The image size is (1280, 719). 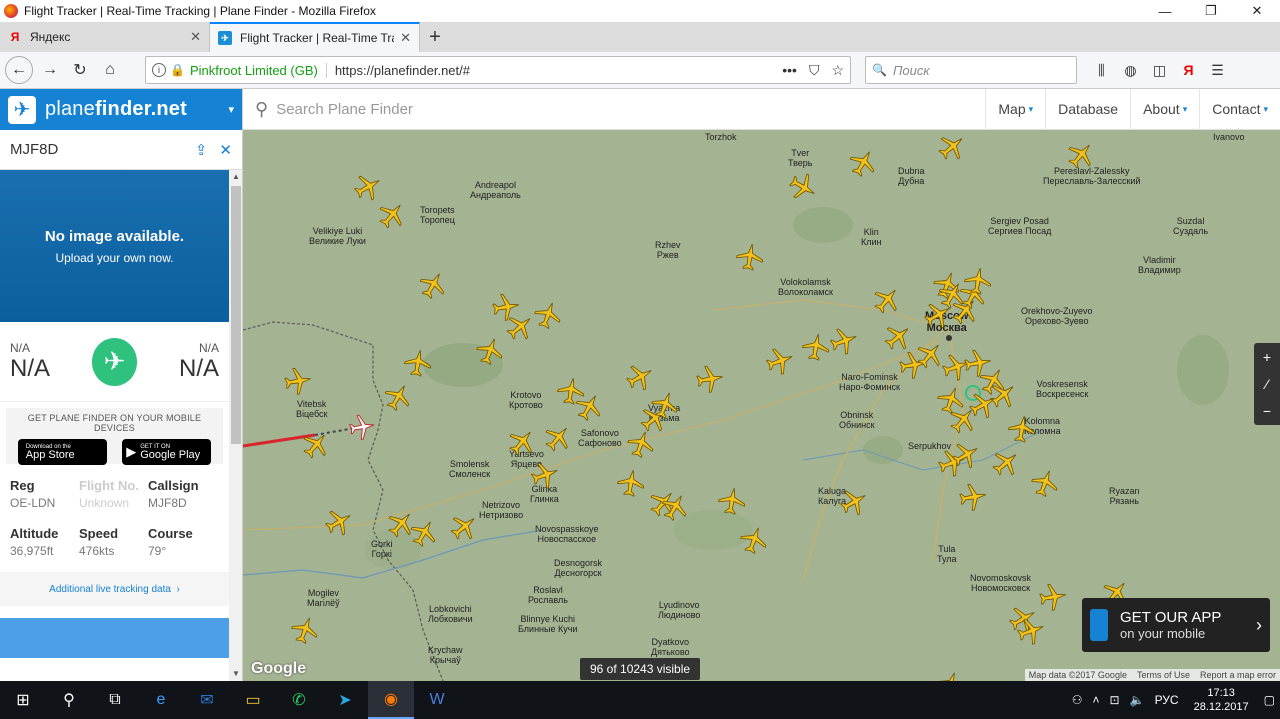 I want to click on telegram-icon: ➤, so click(x=345, y=700).